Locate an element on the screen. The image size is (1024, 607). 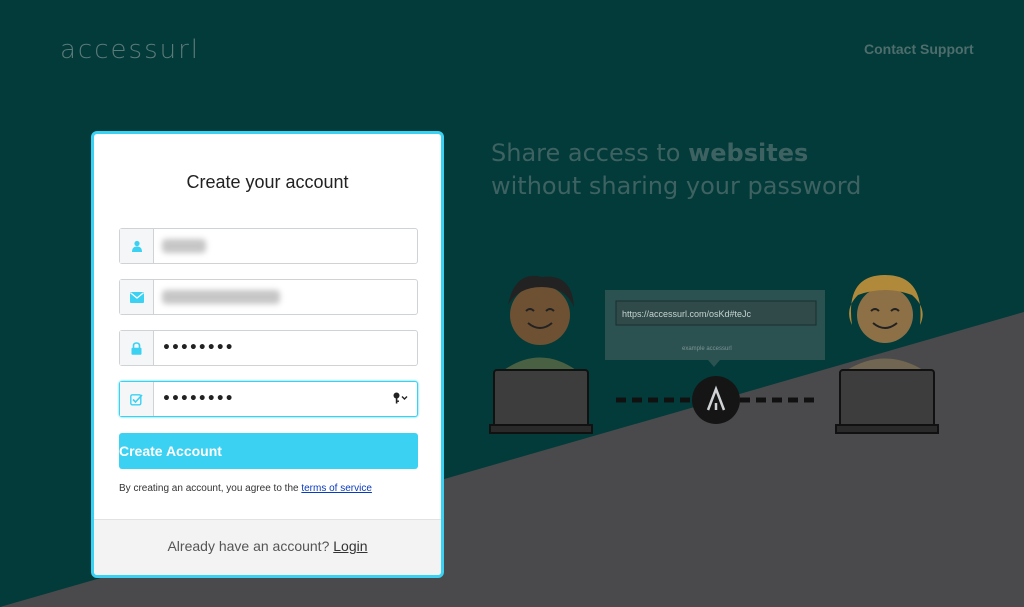
lock-icon is located at coordinates (137, 348).